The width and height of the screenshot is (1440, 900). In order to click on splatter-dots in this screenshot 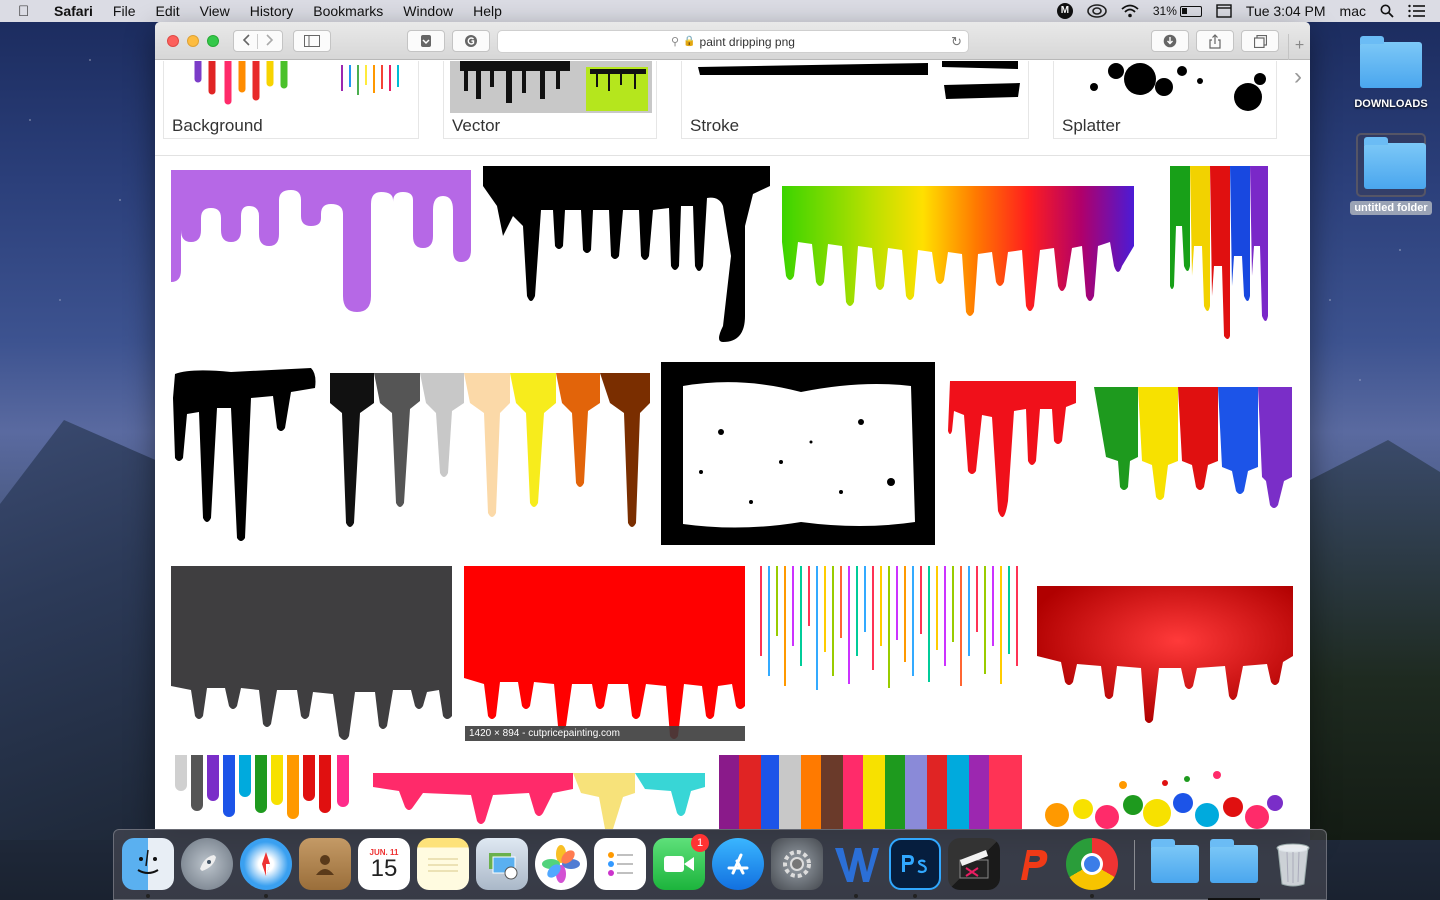, I will do `click(1164, 800)`.